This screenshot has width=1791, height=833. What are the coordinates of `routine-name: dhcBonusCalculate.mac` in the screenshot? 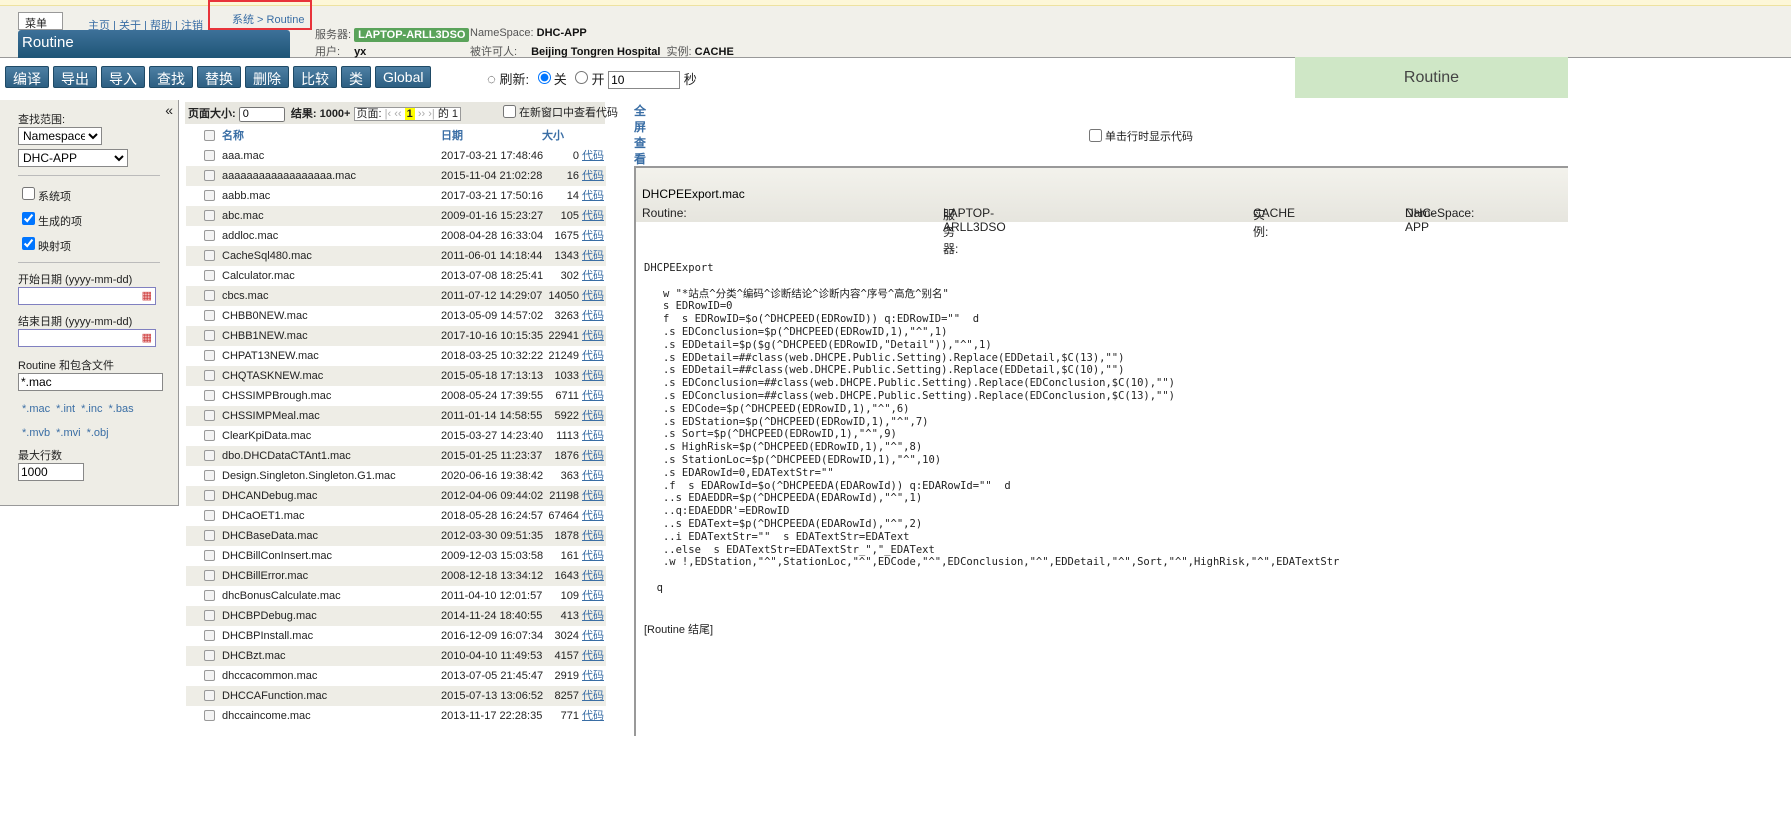 It's located at (281, 596).